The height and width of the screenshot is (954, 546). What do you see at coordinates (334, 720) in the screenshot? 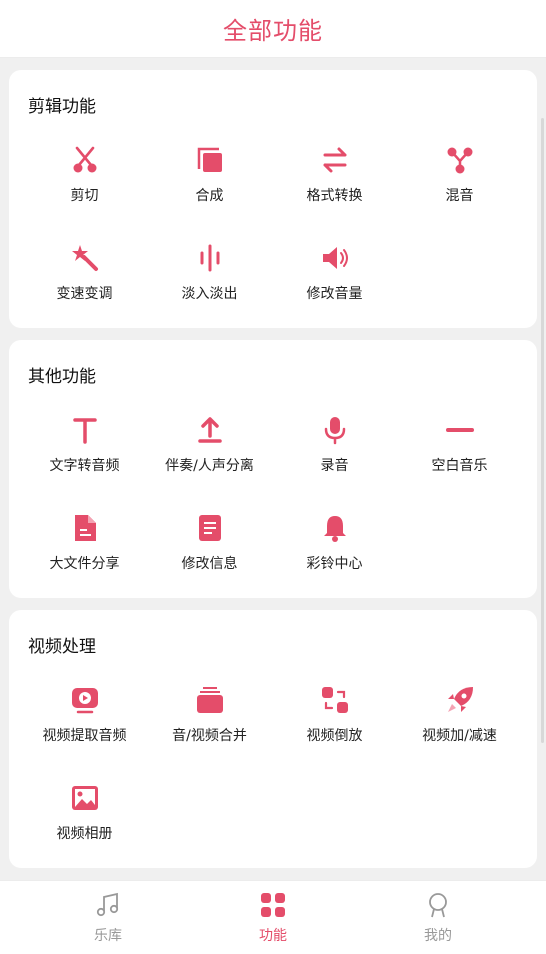
I see `feature-video-reverse: 视频倒放` at bounding box center [334, 720].